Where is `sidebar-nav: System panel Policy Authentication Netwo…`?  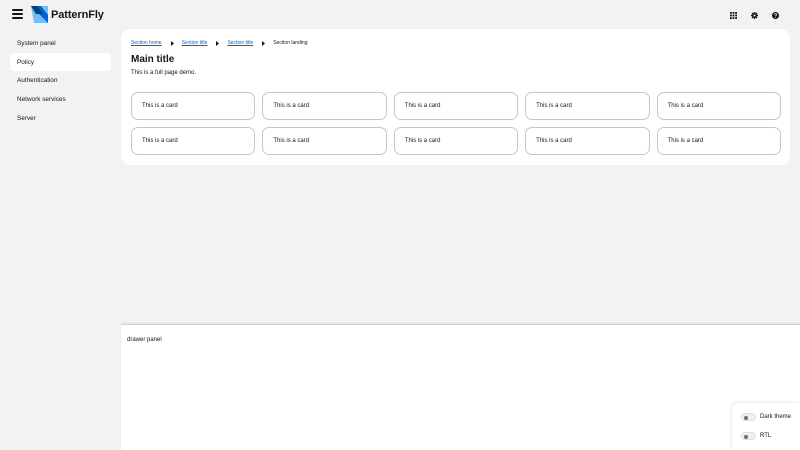 sidebar-nav: System panel Policy Authentication Netwo… is located at coordinates (60, 80).